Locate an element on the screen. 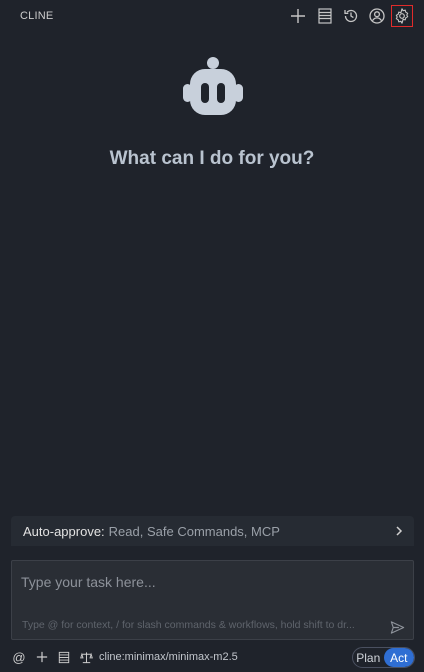 The image size is (424, 672). chevron-right-icon is located at coordinates (399, 531).